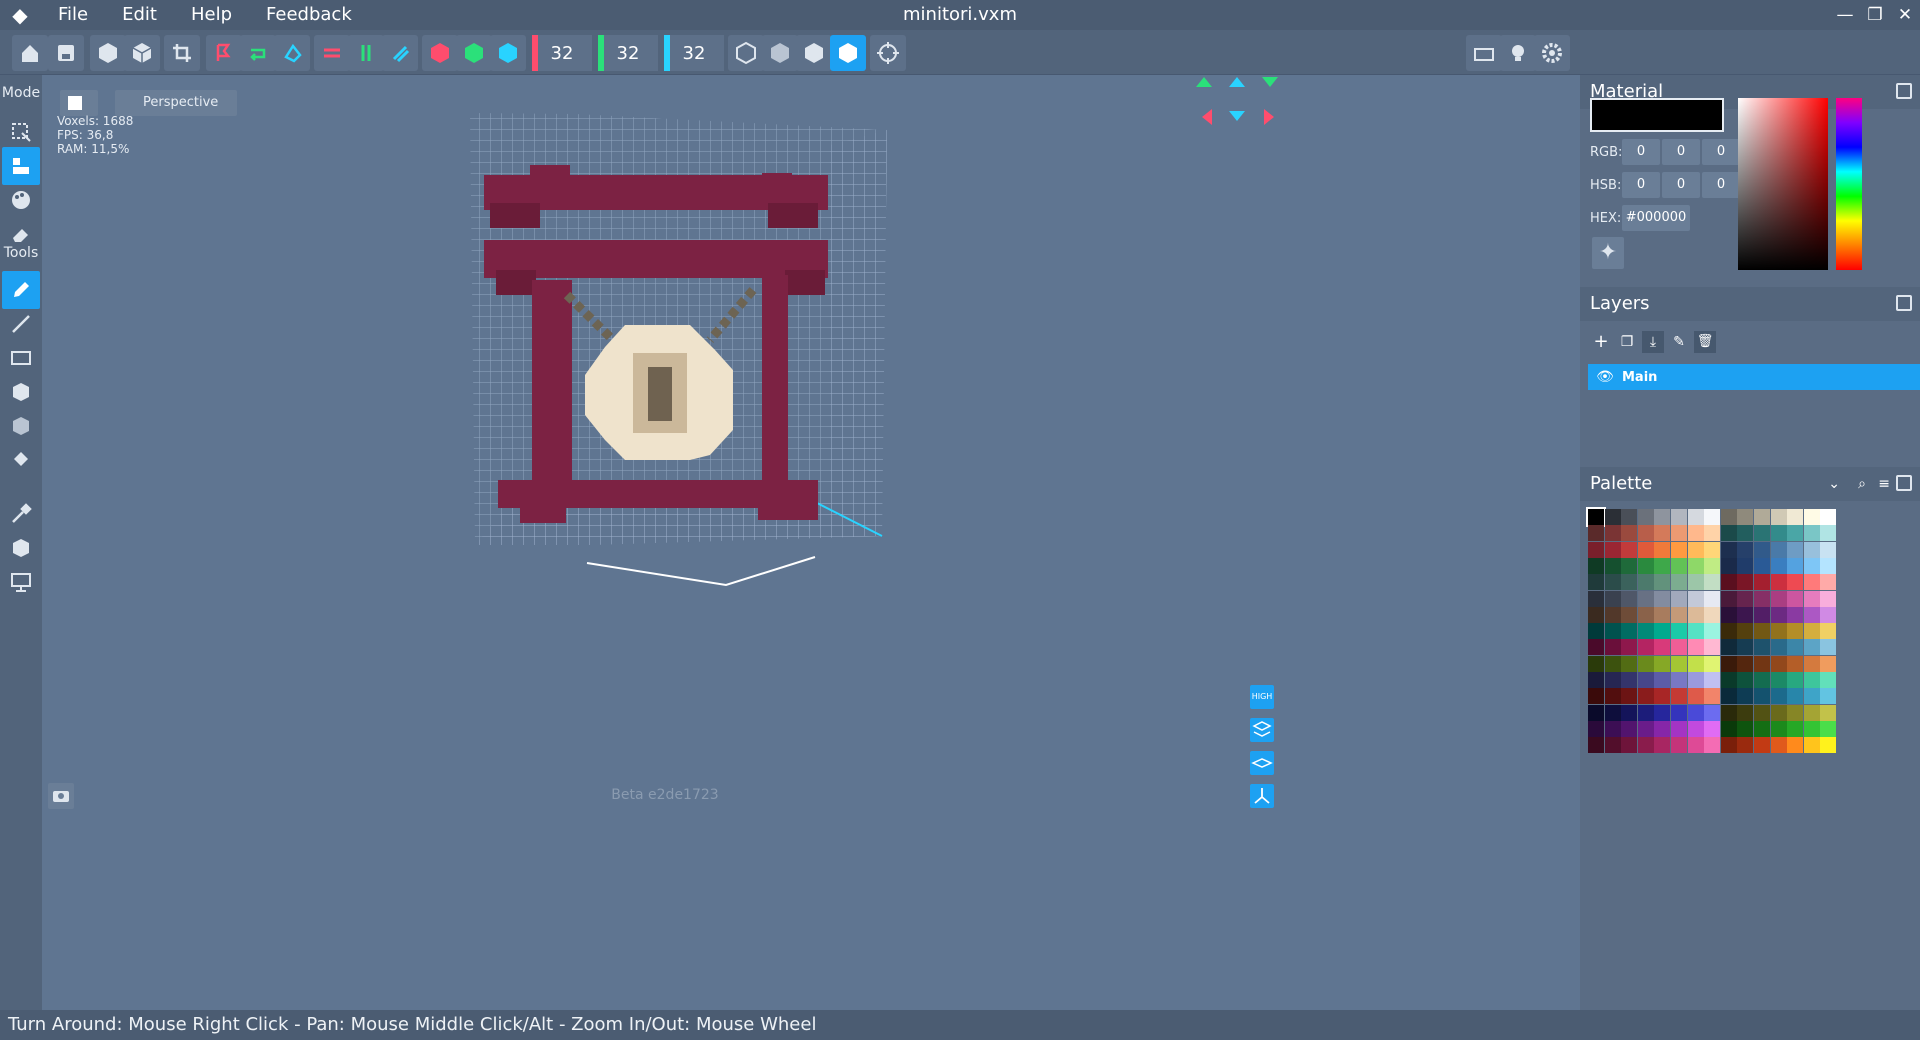 The image size is (1920, 1040). What do you see at coordinates (1875, 15) in the screenshot?
I see `maximize-icon: ❐` at bounding box center [1875, 15].